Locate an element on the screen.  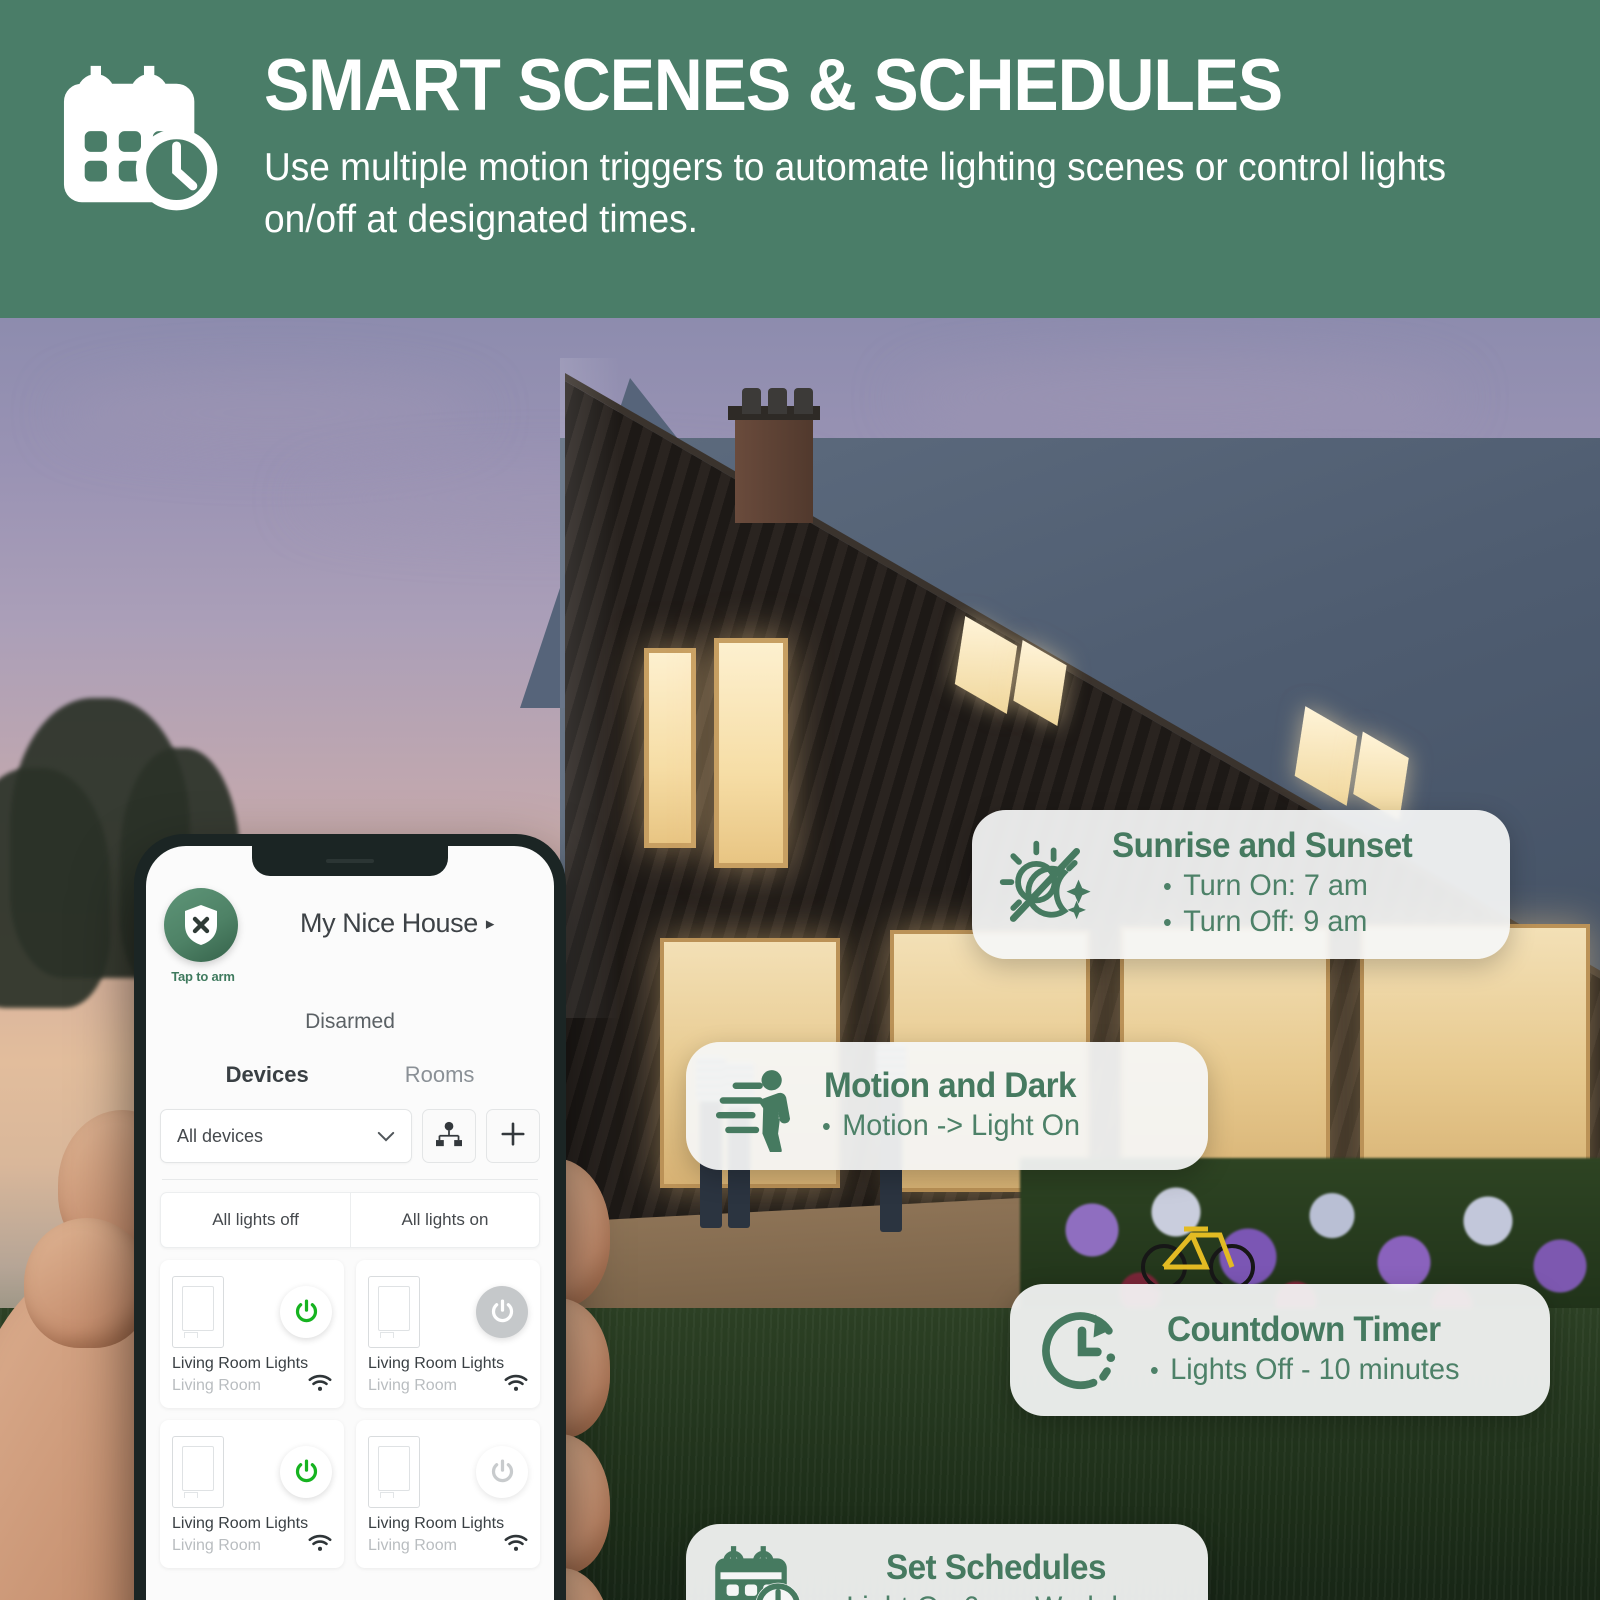
quick-actions-row: All lights off All lights on is located at coordinates (350, 1220).